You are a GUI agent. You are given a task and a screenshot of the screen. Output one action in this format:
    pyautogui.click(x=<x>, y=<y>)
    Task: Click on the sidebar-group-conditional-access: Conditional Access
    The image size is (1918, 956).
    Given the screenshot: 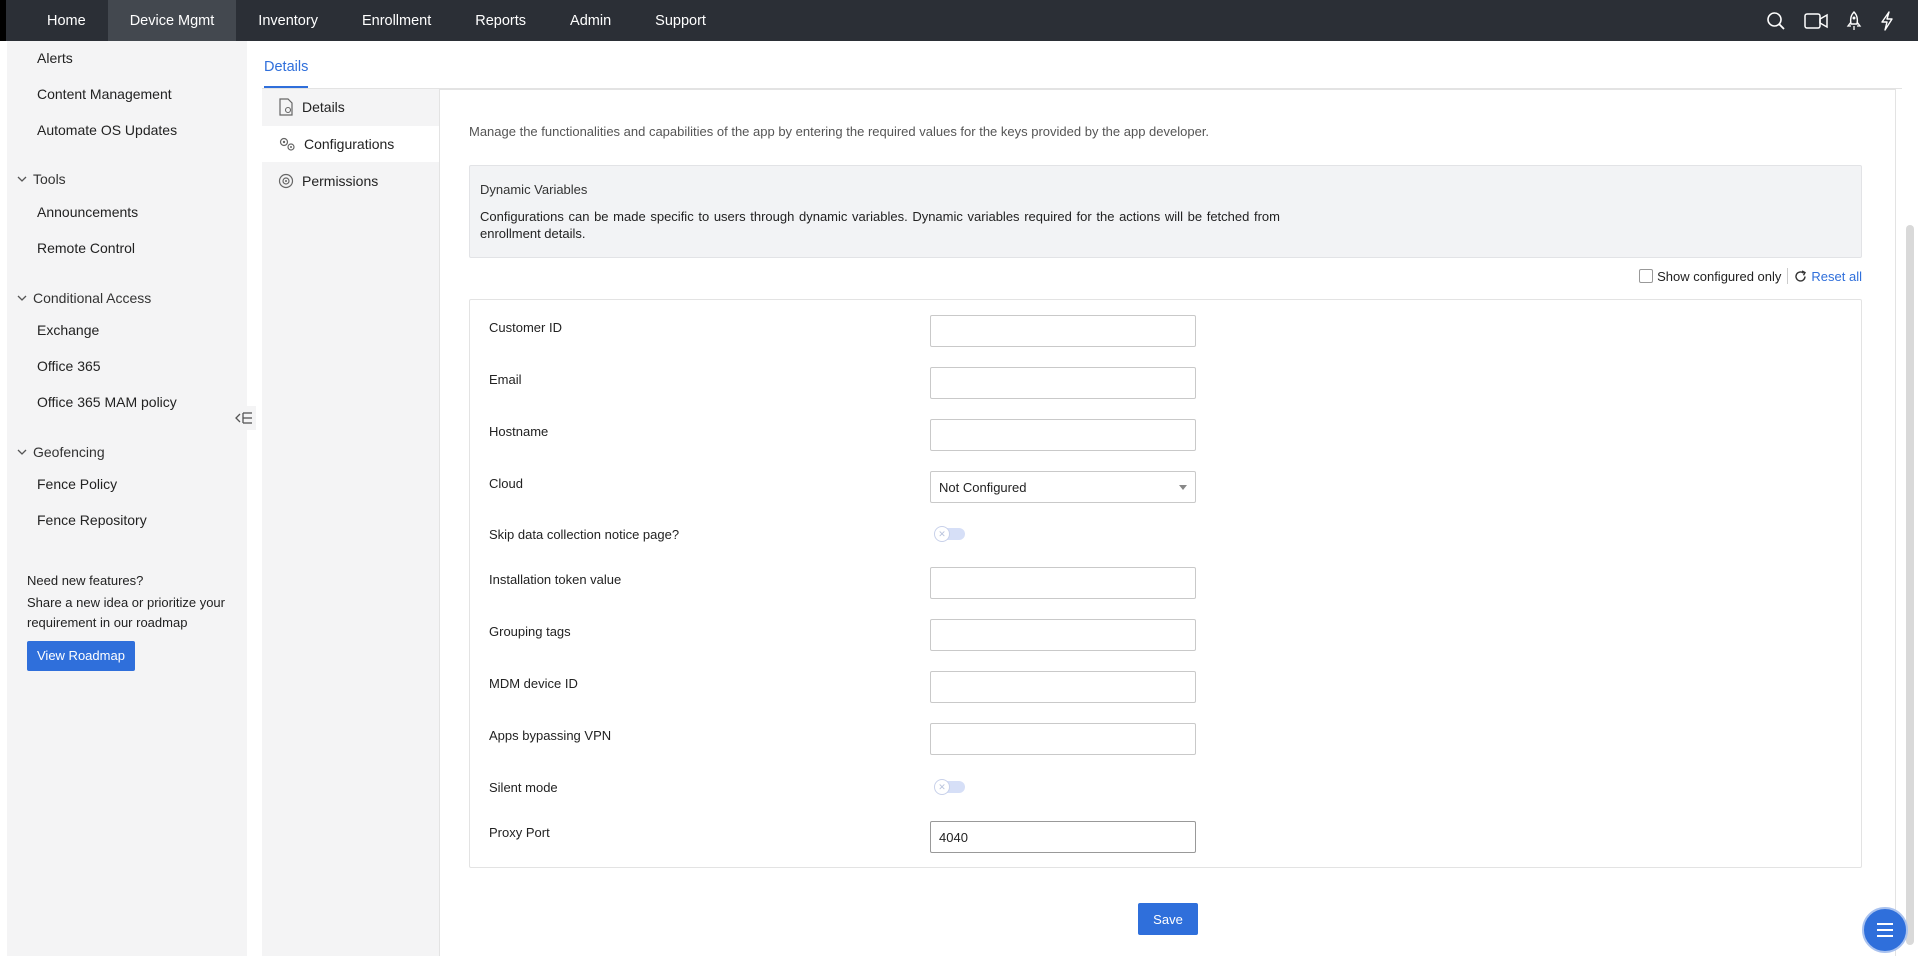 What is the action you would take?
    pyautogui.click(x=84, y=298)
    